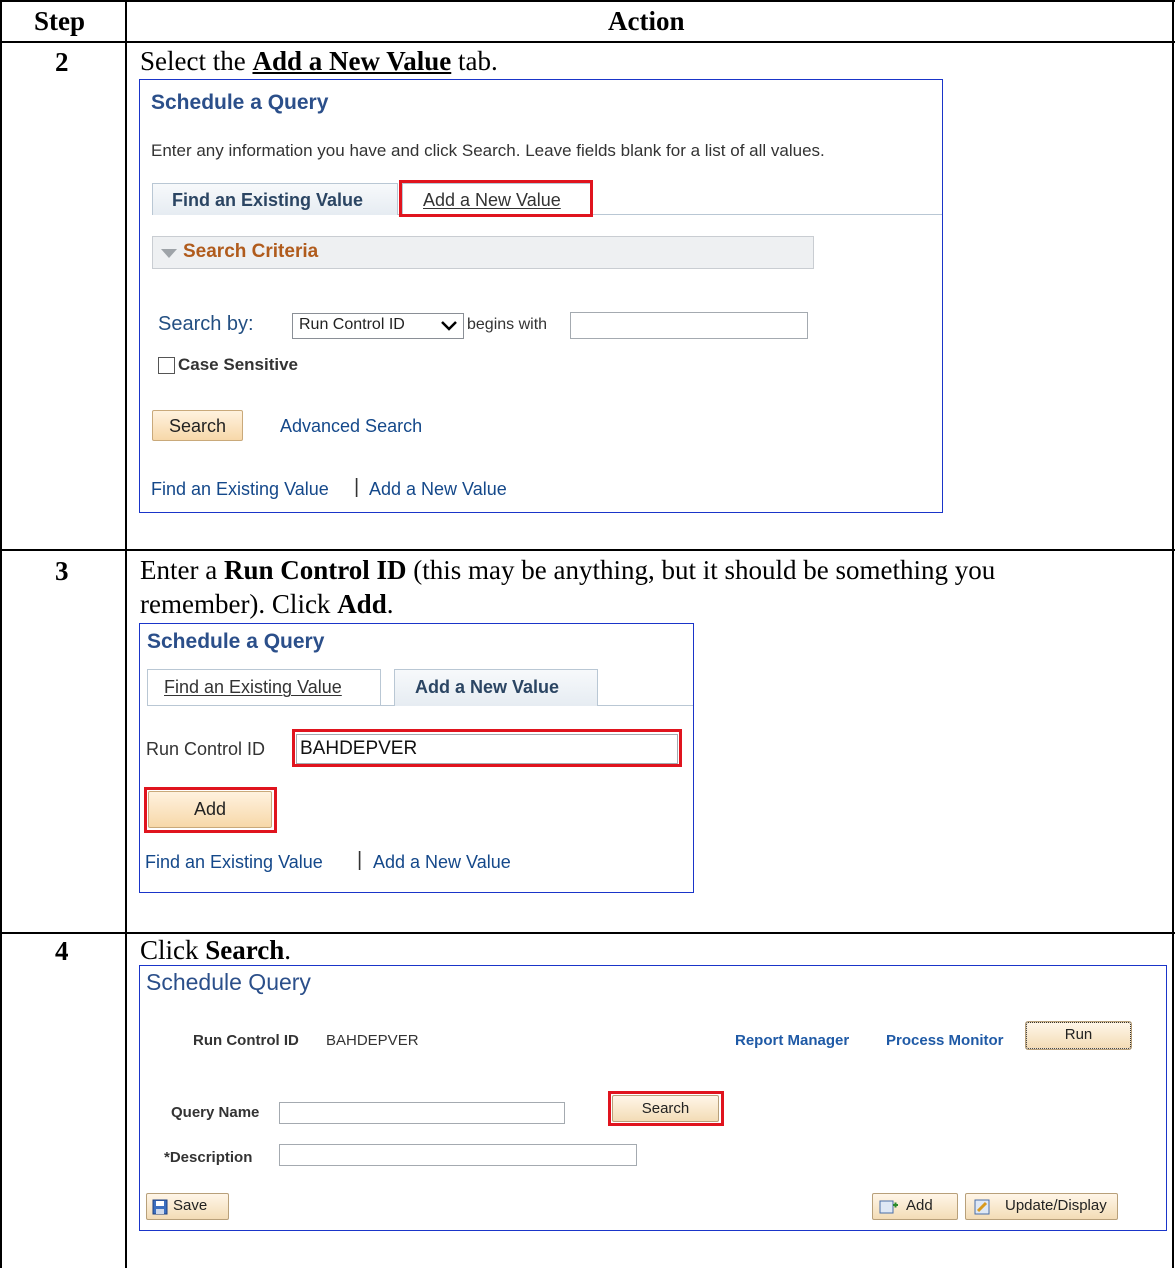 The height and width of the screenshot is (1268, 1175). I want to click on instruction-text: Click, so click(173, 950).